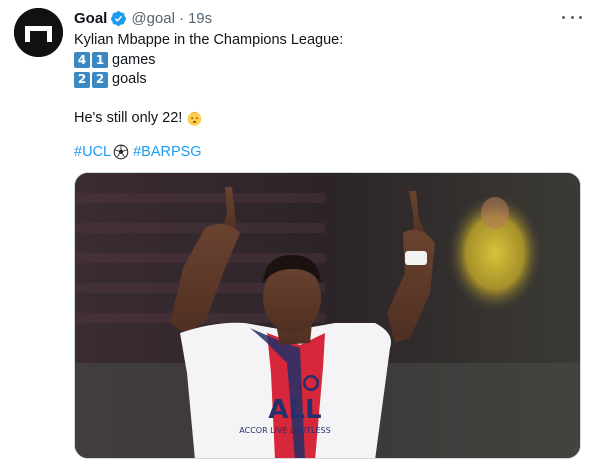 This screenshot has height=468, width=596. I want to click on goal-logo-icon, so click(38, 32).